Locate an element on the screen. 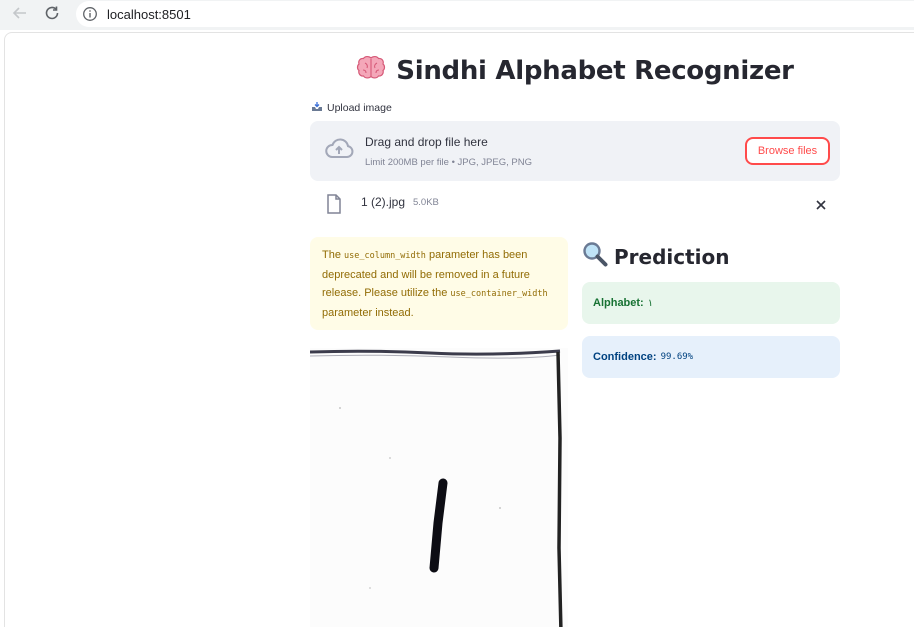 This screenshot has width=914, height=627. confidence-label: Confidence: is located at coordinates (625, 357).